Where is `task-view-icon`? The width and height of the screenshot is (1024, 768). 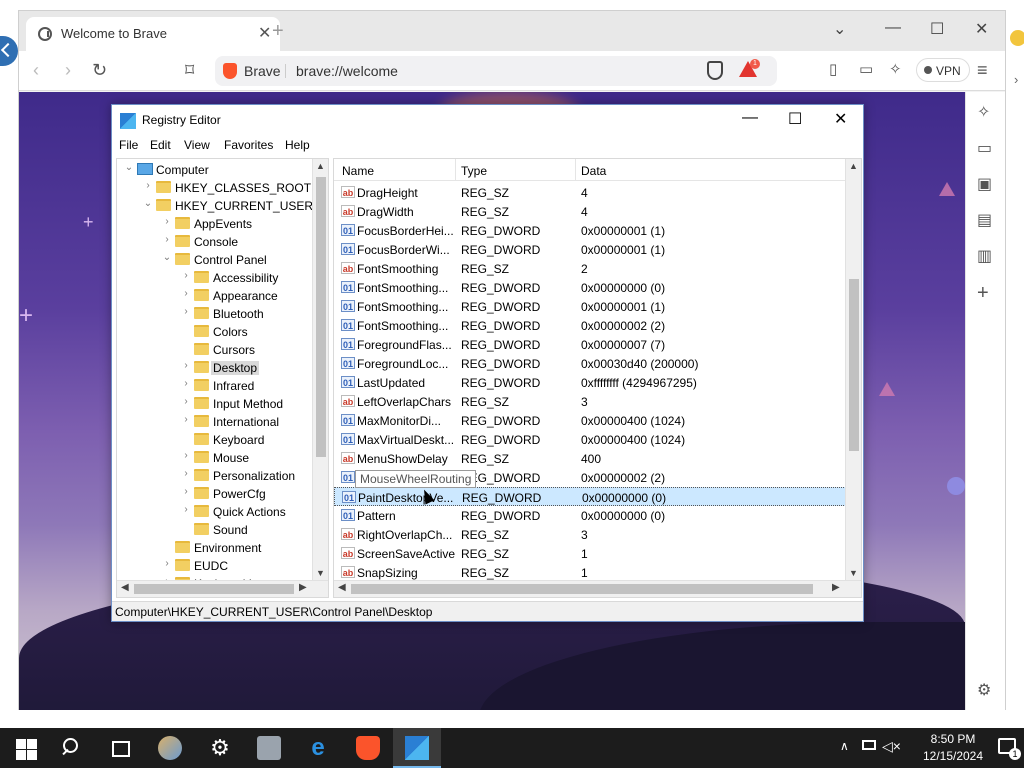 task-view-icon is located at coordinates (120, 748).